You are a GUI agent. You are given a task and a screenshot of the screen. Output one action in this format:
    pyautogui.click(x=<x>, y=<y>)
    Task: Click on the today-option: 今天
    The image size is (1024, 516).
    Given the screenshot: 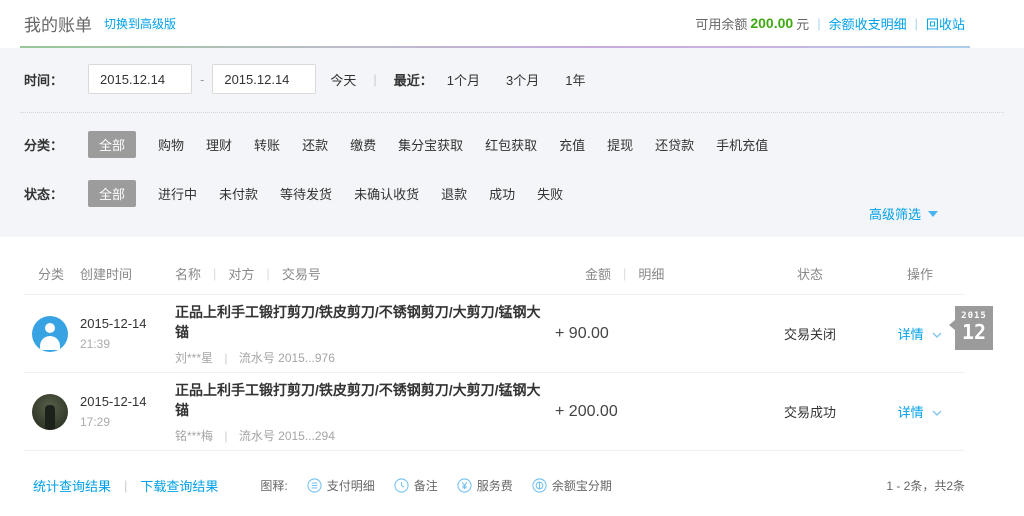 What is the action you would take?
    pyautogui.click(x=343, y=79)
    